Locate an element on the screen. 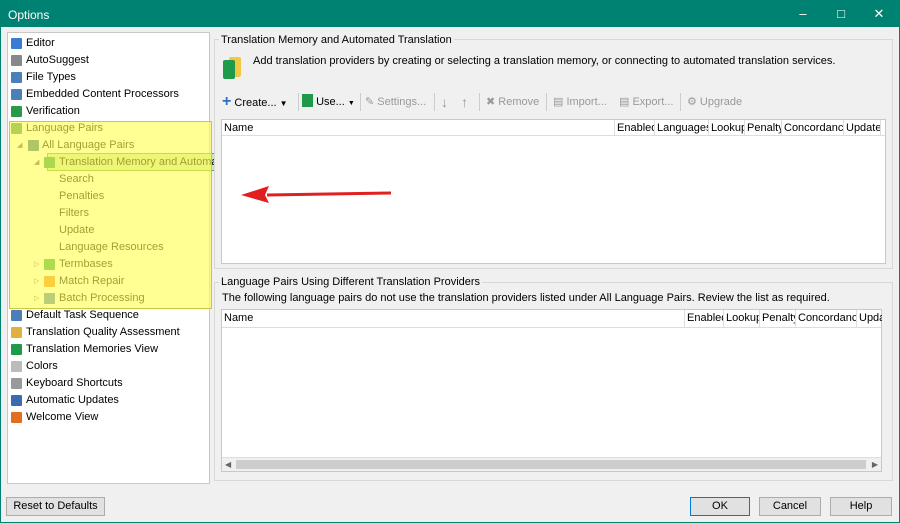 This screenshot has height=523, width=900. tree-item-label: Update is located at coordinates (77, 230).